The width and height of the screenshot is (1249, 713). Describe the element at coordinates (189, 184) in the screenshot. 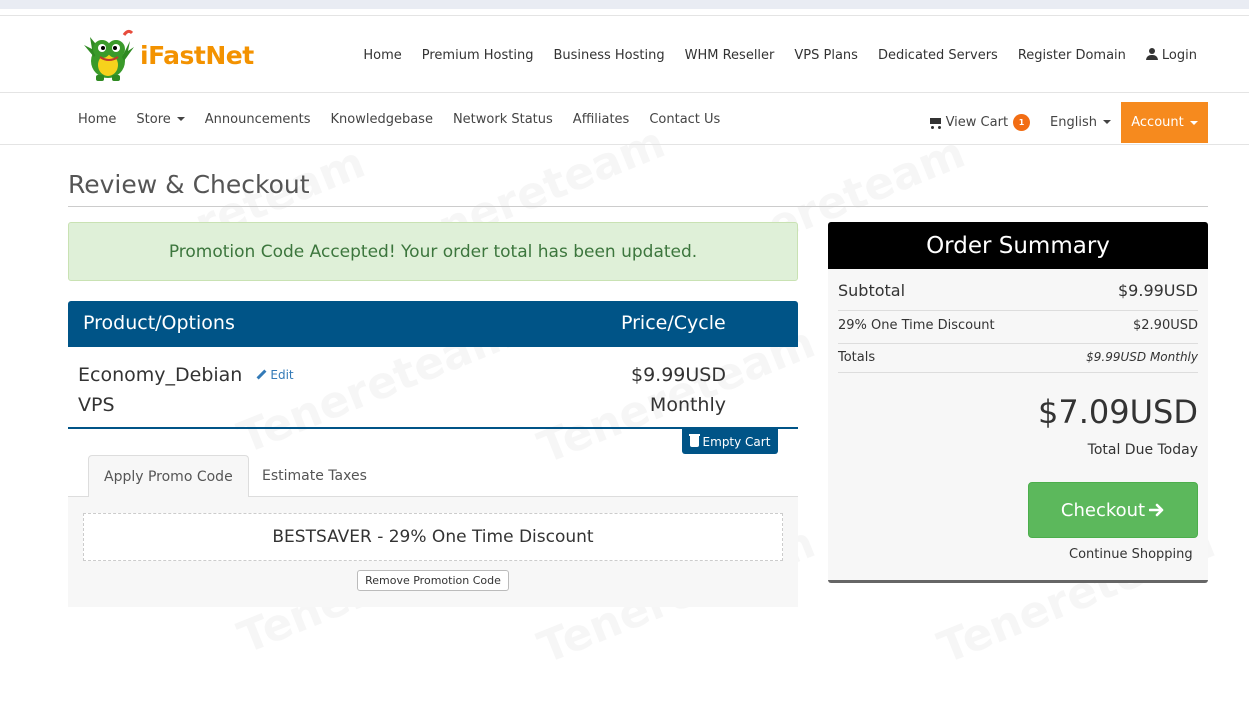

I see `page-title: Review & Checkout` at that location.